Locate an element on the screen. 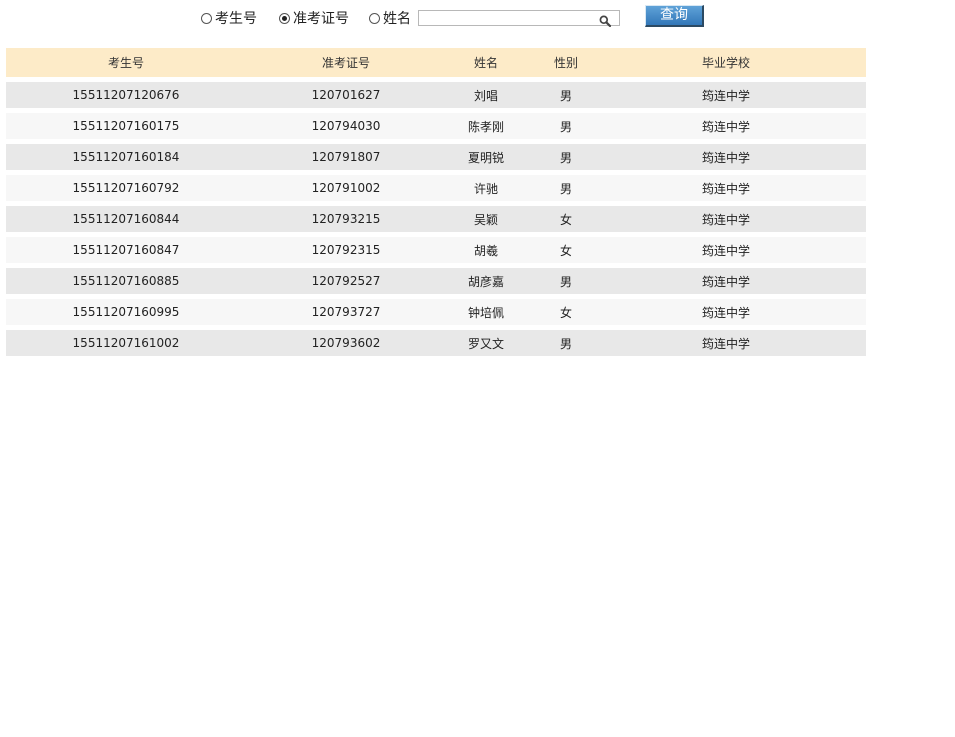 The width and height of the screenshot is (955, 737). cell-ticket-number: 120793215 is located at coordinates (346, 219).